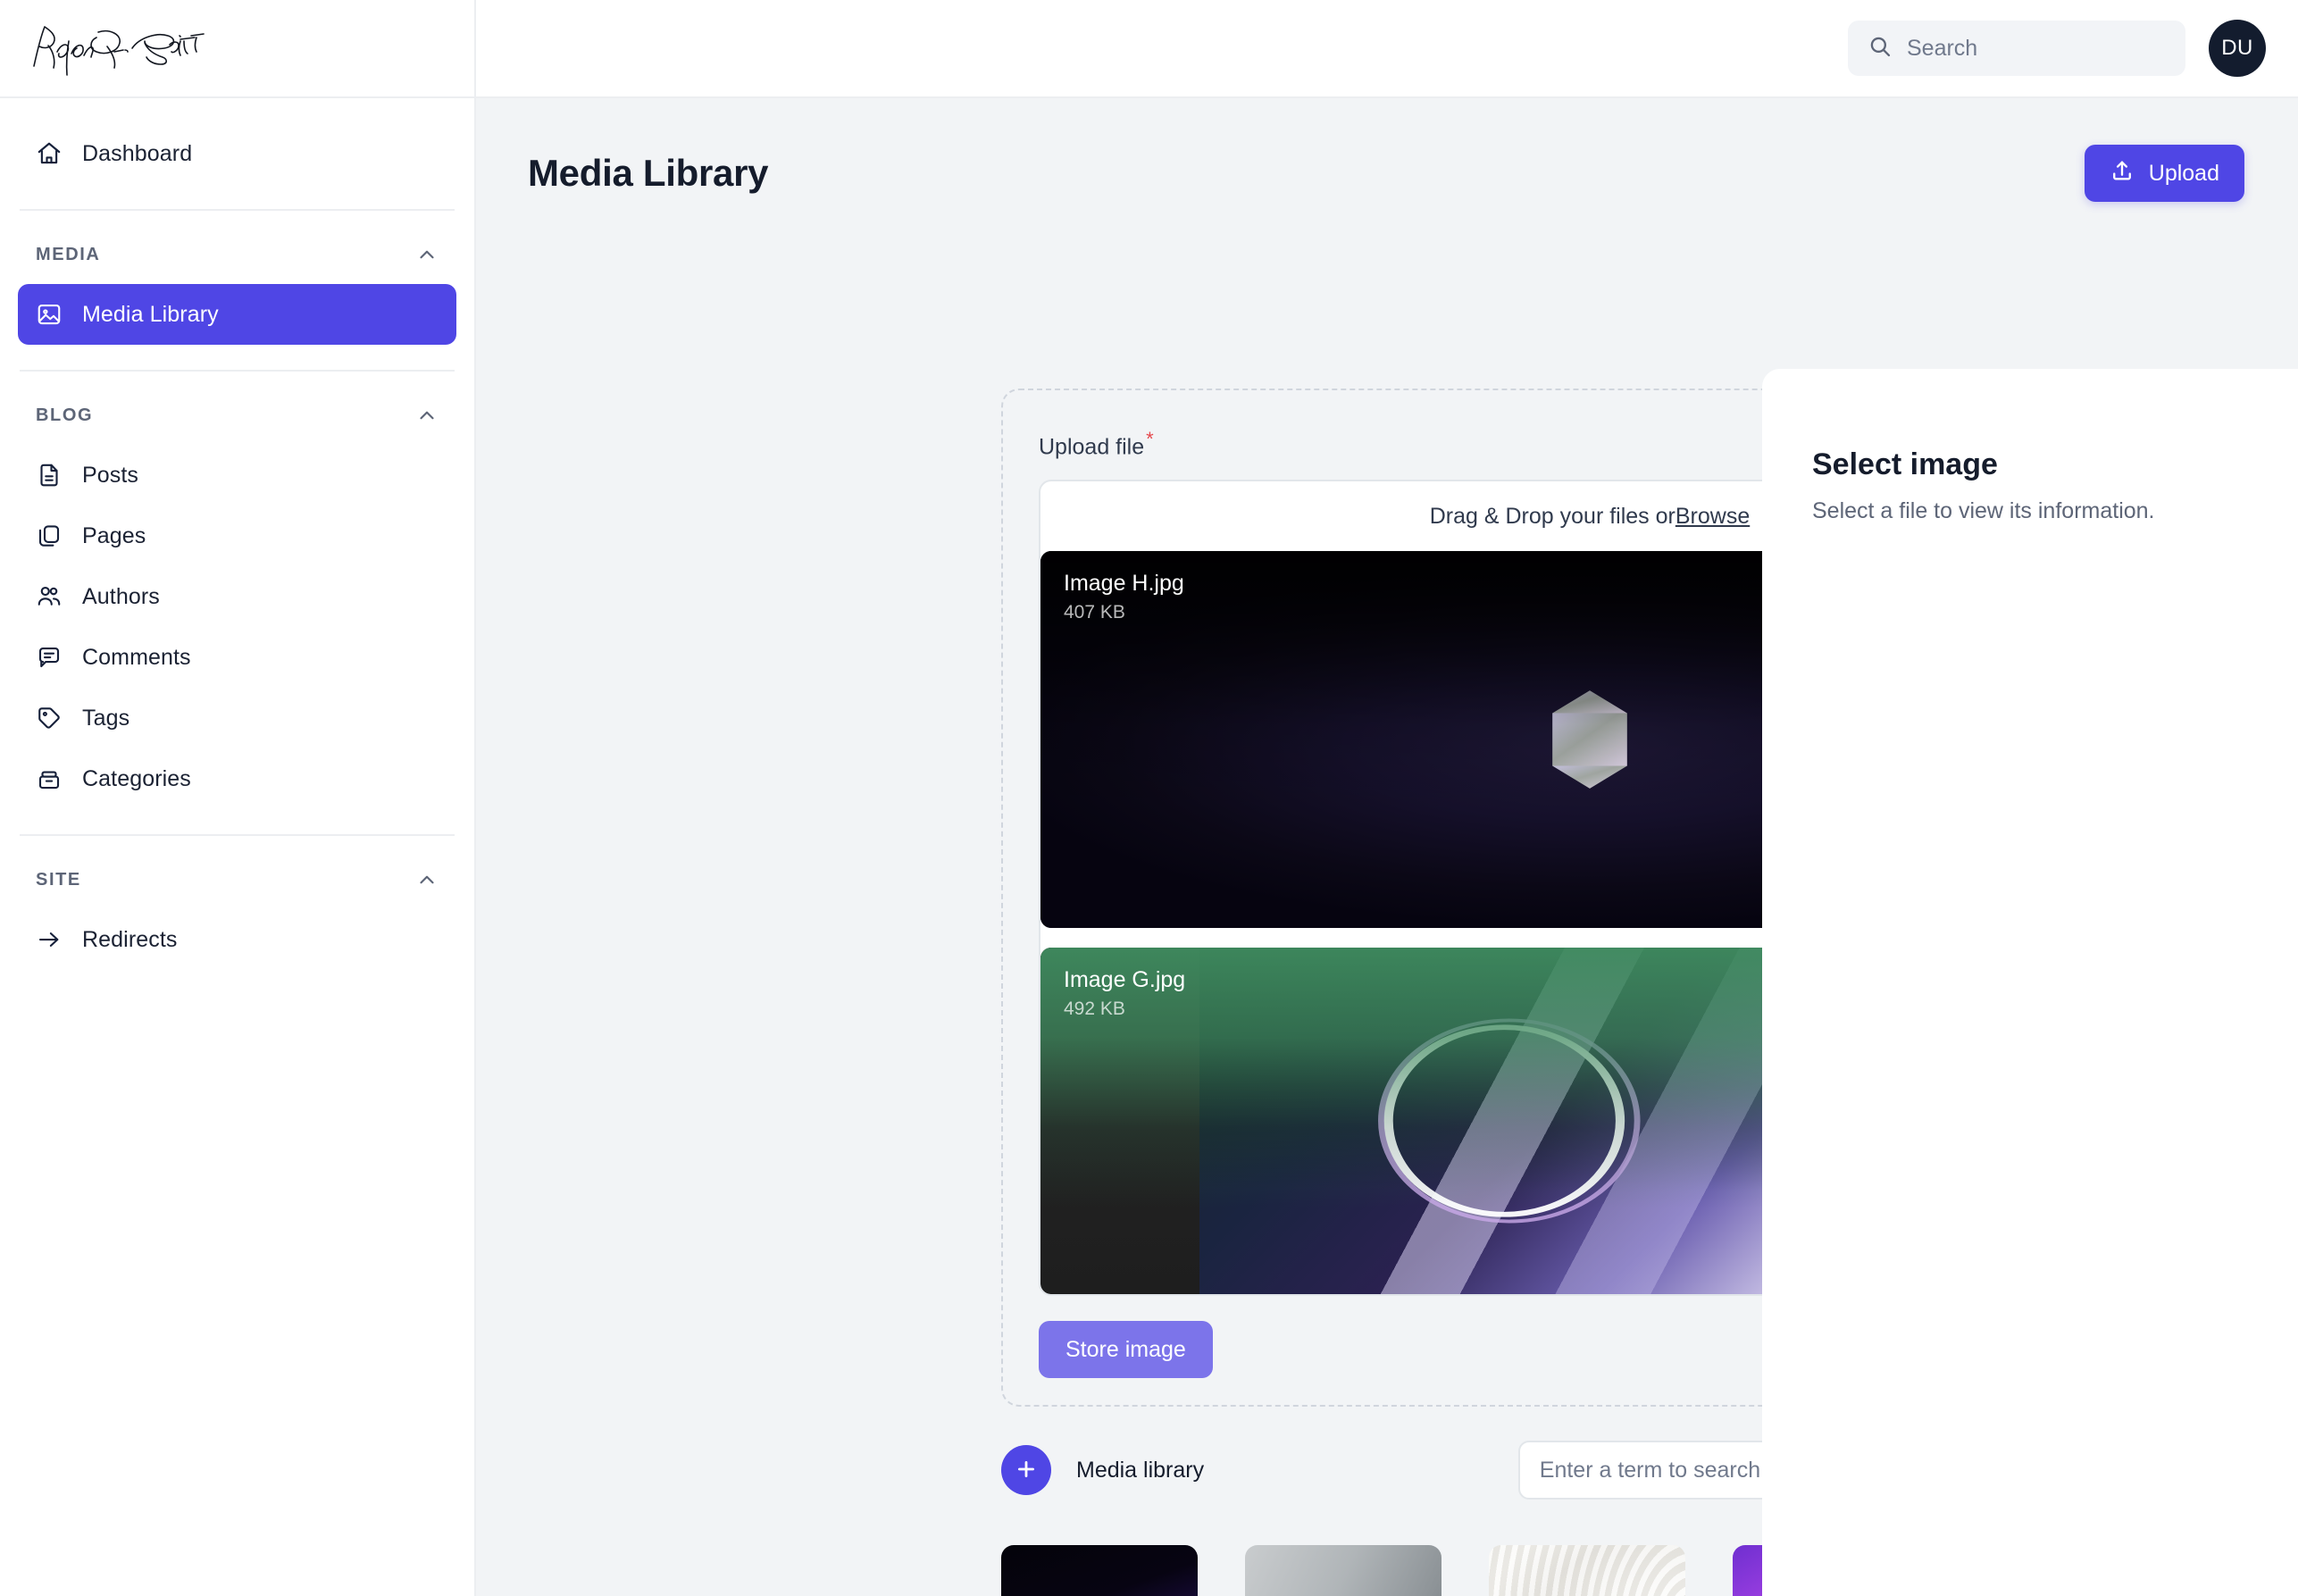 The width and height of the screenshot is (2298, 1596). I want to click on sidebar-item-label: Pages, so click(114, 535).